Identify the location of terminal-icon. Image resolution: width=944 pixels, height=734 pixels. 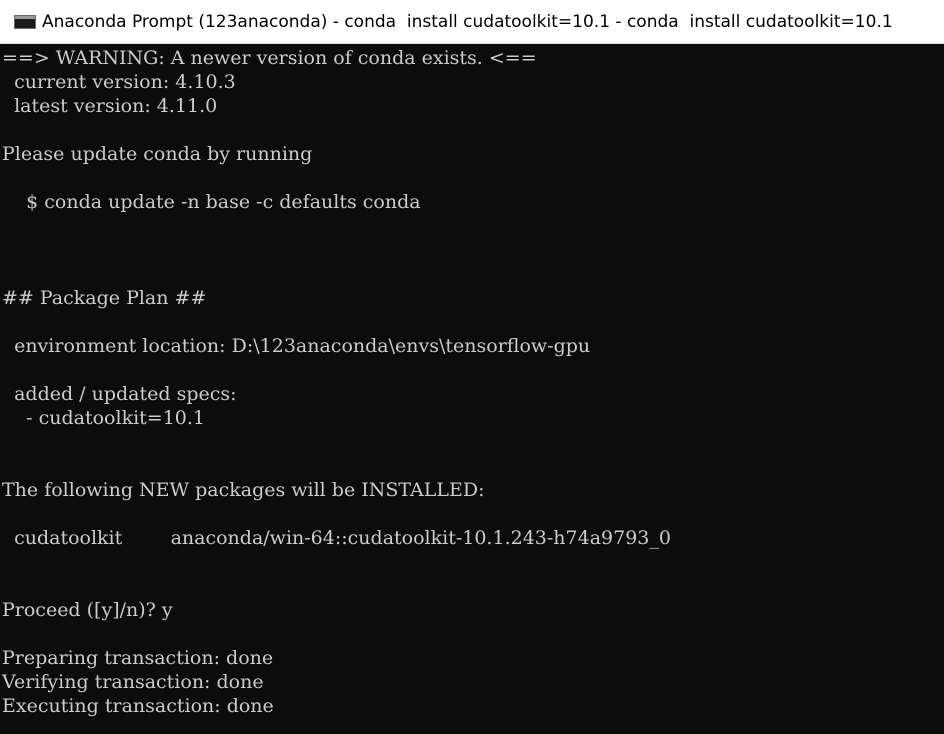
(25, 21).